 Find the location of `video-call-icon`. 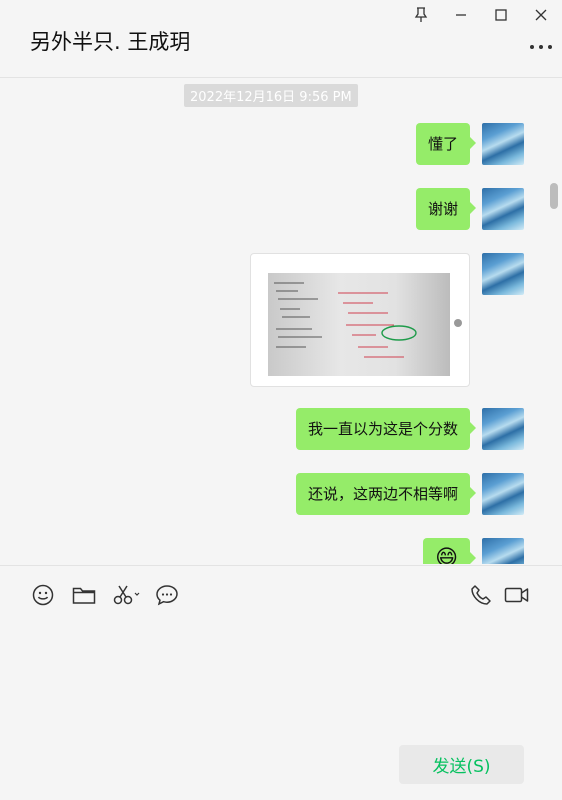

video-call-icon is located at coordinates (517, 595).